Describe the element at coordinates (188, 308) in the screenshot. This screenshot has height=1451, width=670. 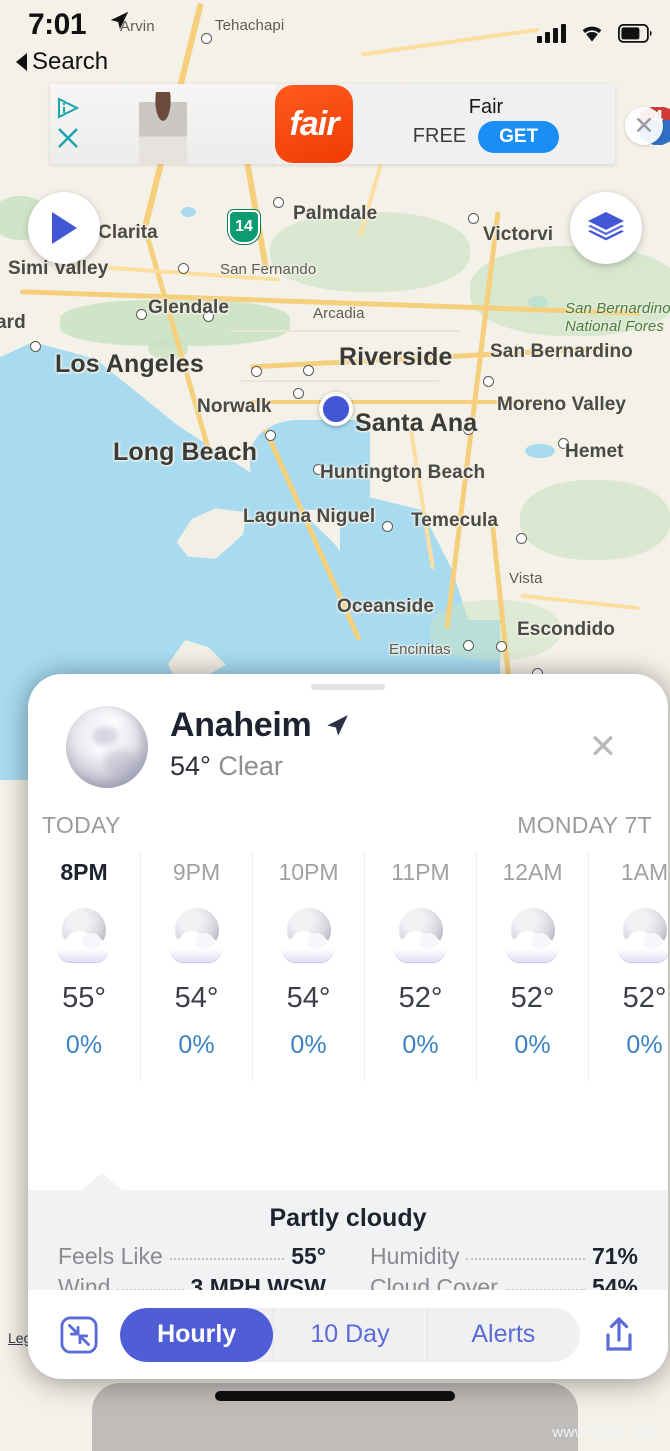
I see `map-label: Glendale` at that location.